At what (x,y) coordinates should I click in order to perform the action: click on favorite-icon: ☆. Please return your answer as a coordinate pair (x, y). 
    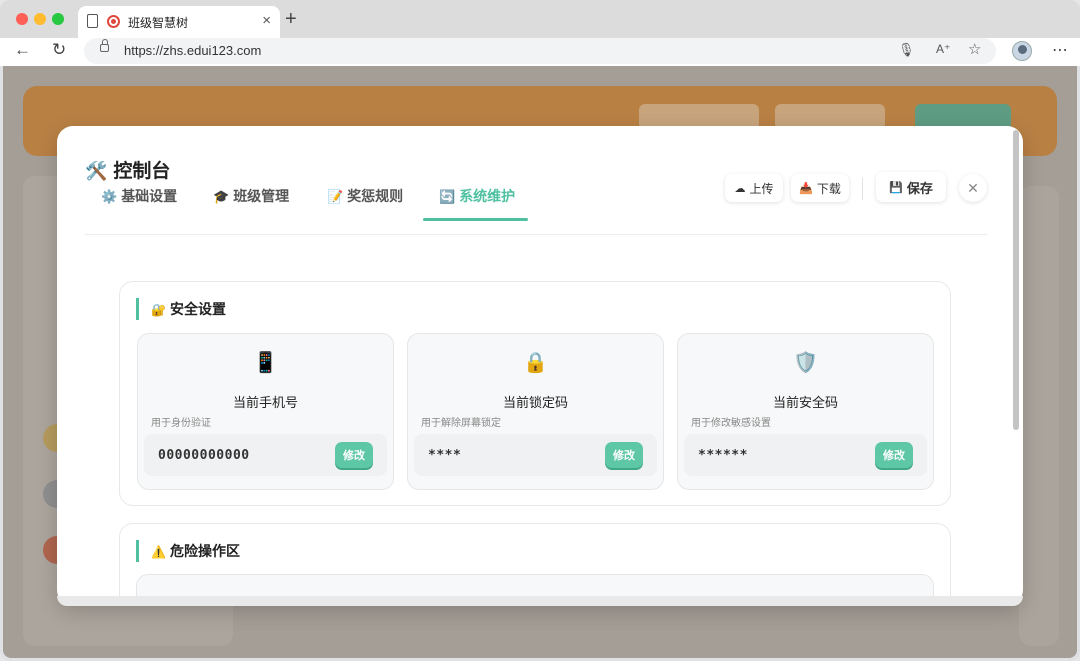
    Looking at the image, I should click on (974, 49).